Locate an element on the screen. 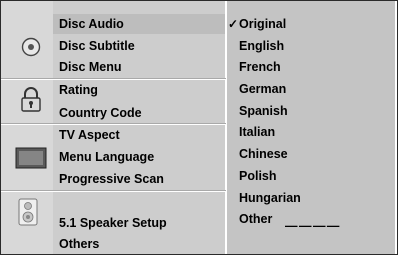 Image resolution: width=398 pixels, height=255 pixels. menu-item-rating: Rating is located at coordinates (78, 90).